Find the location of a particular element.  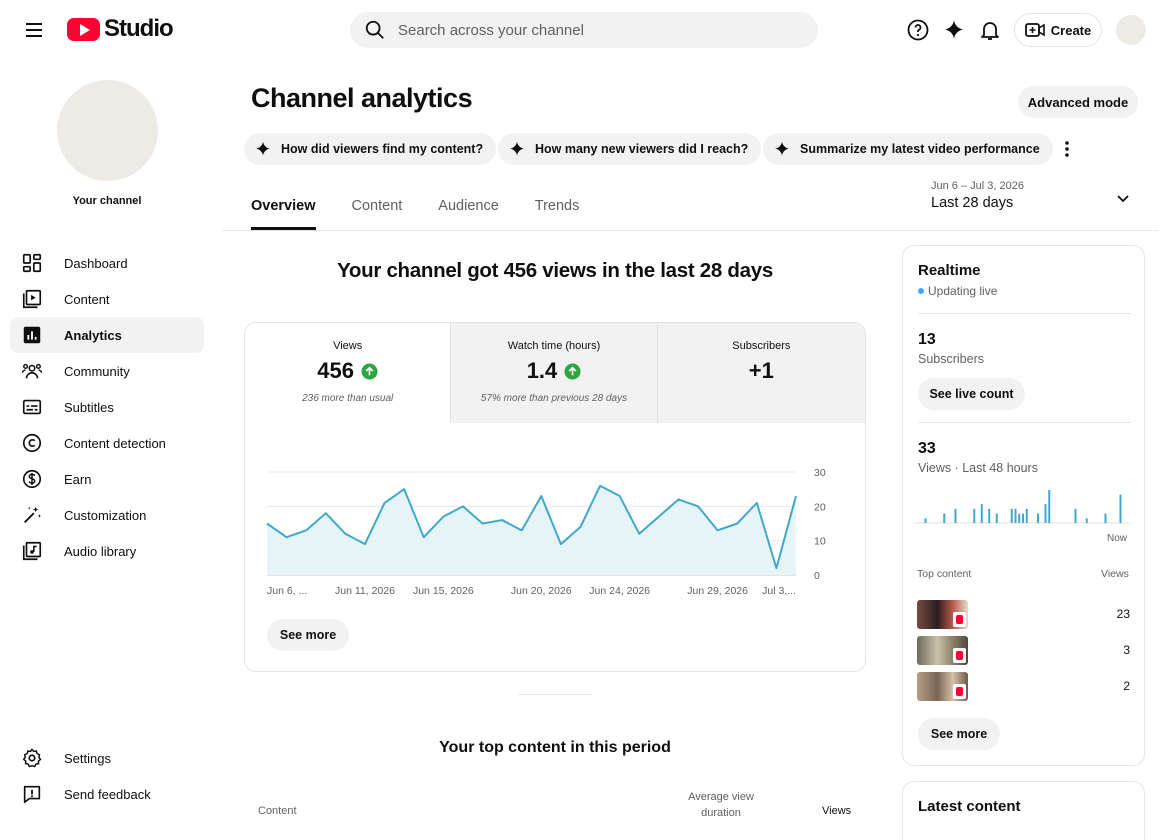

content-icon is located at coordinates (32, 299).